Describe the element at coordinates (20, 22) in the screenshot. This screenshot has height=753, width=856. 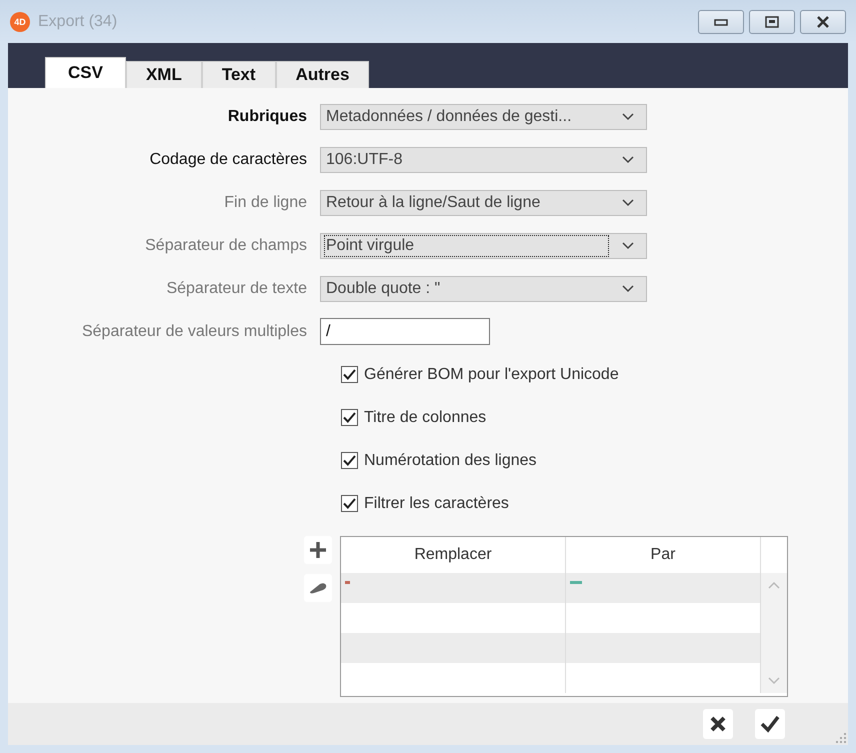
I see `app-logo: 4D` at that location.